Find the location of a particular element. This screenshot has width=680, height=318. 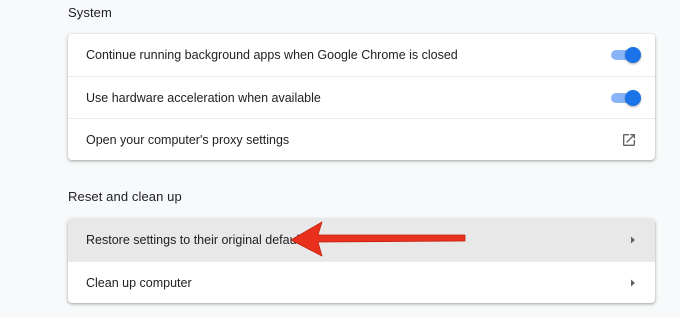

system-section-title: System is located at coordinates (90, 12).